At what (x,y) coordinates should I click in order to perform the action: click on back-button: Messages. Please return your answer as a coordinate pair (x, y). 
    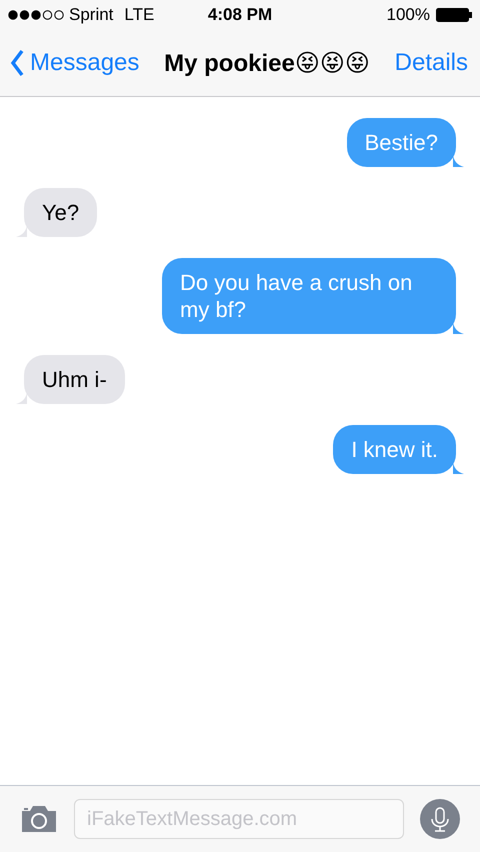
    Looking at the image, I should click on (75, 63).